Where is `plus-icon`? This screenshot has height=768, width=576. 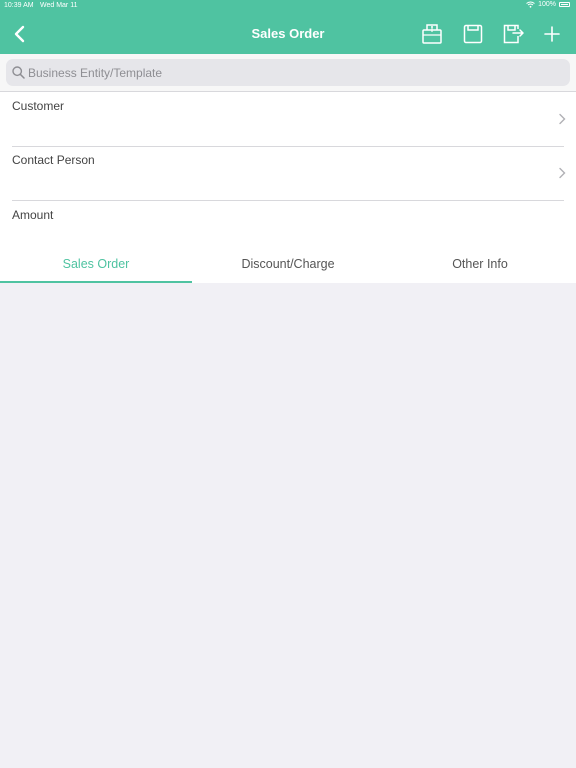
plus-icon is located at coordinates (552, 34).